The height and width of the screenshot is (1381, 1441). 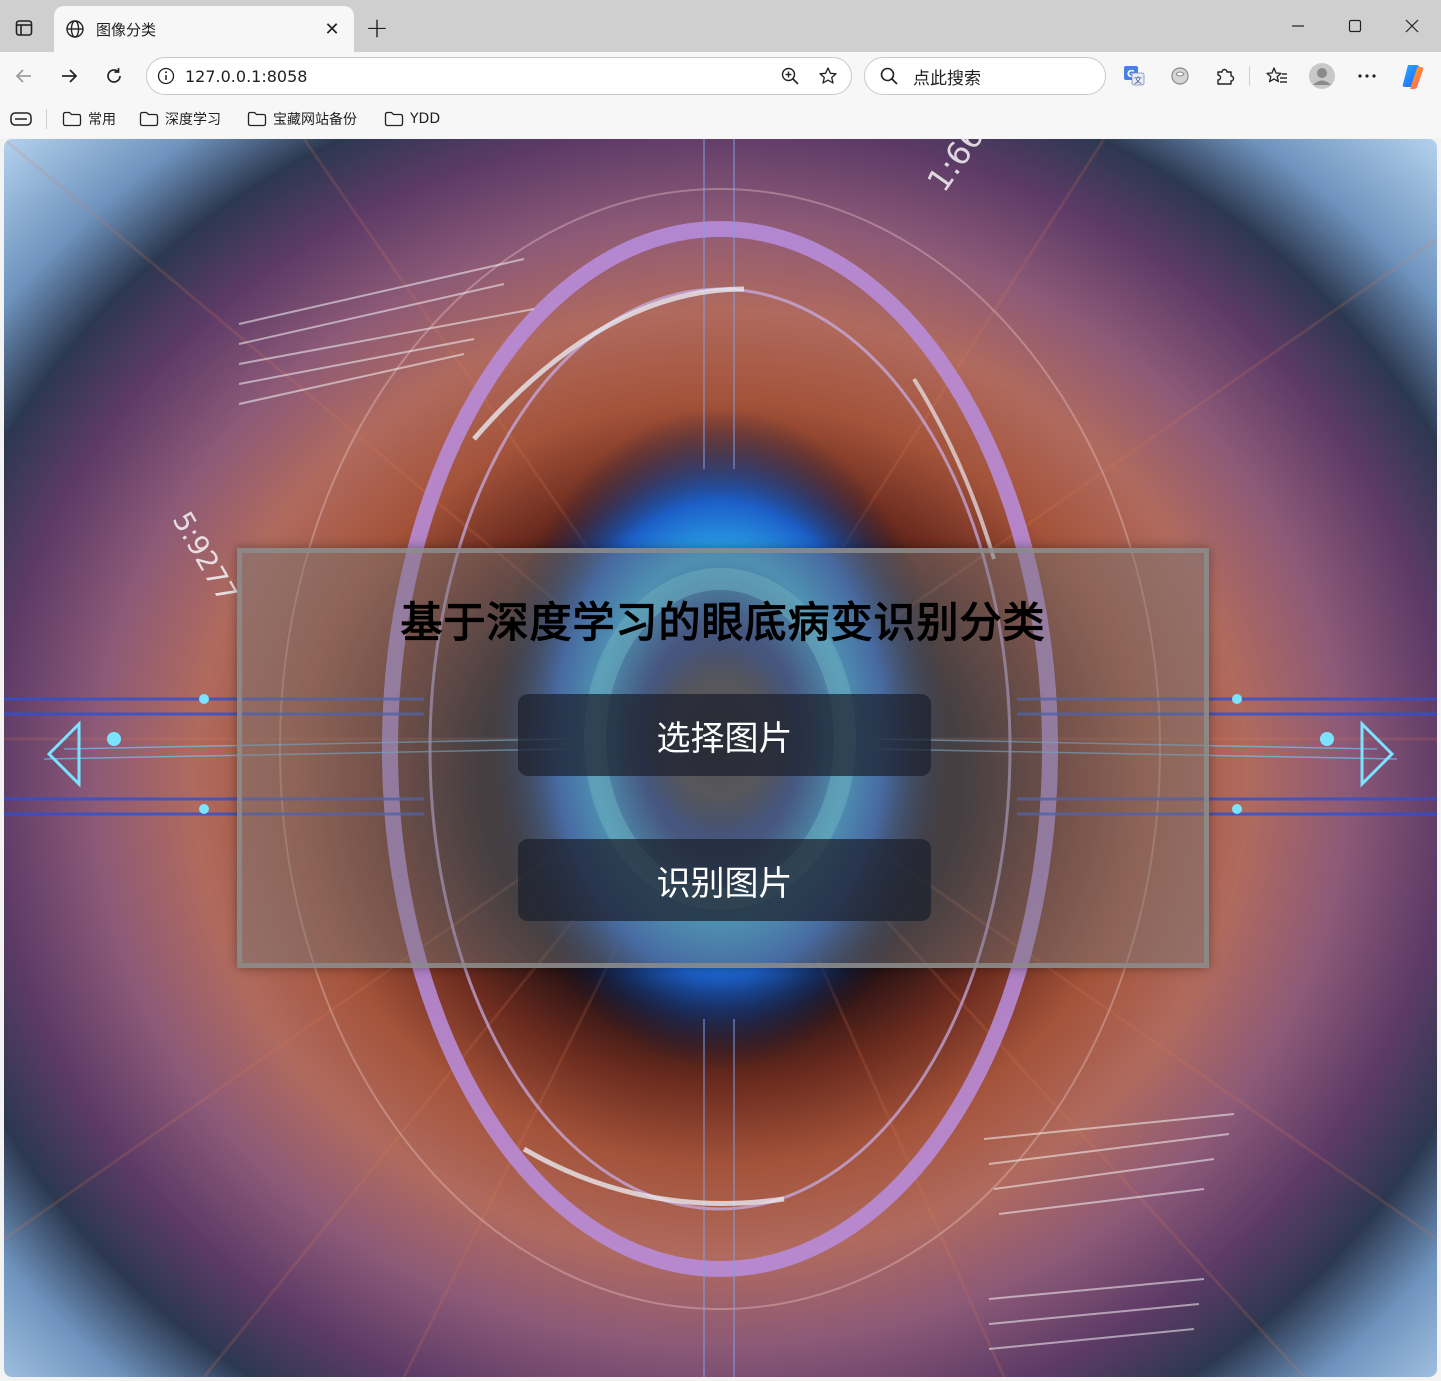 I want to click on toolbar-separator, so click(x=1249, y=76).